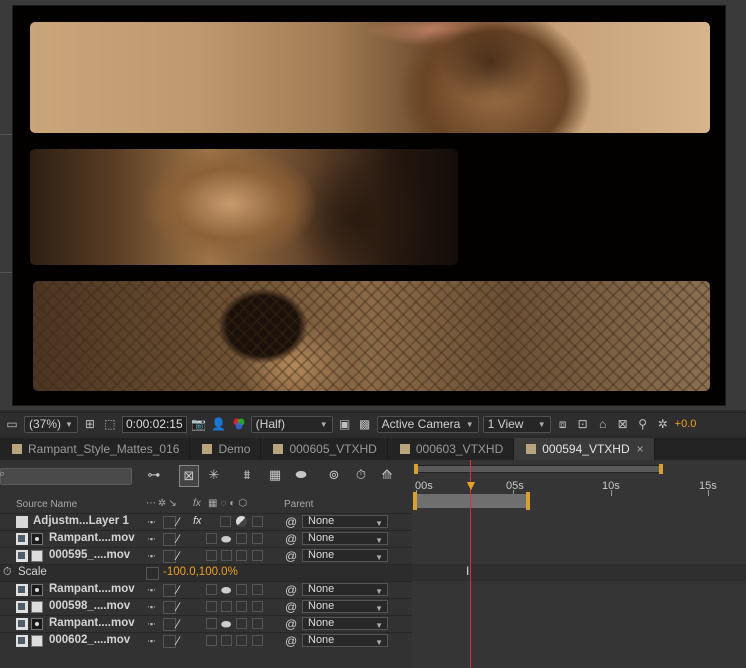 The width and height of the screenshot is (746, 668). Describe the element at coordinates (451, 449) in the screenshot. I see `tab-000603: 000603_VTXHD` at that location.